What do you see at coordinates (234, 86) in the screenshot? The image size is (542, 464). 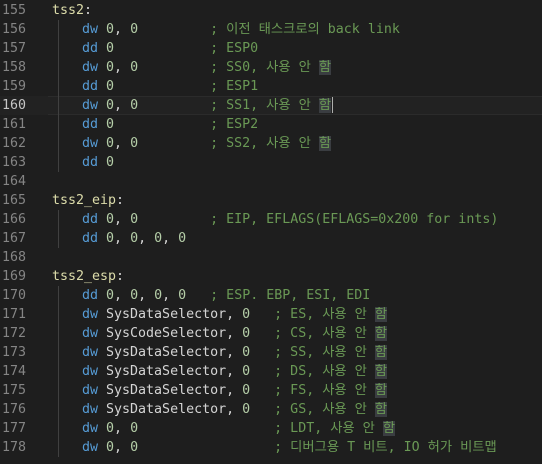 I see `code-token: ; ESP1` at bounding box center [234, 86].